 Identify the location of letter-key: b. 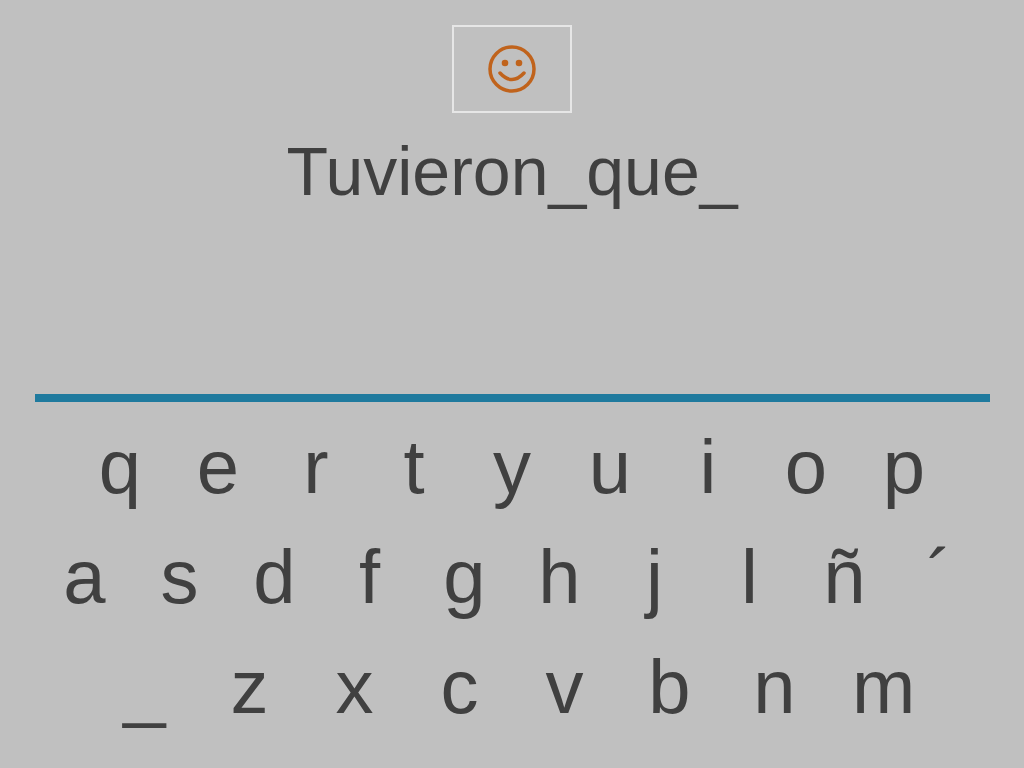
(669, 687).